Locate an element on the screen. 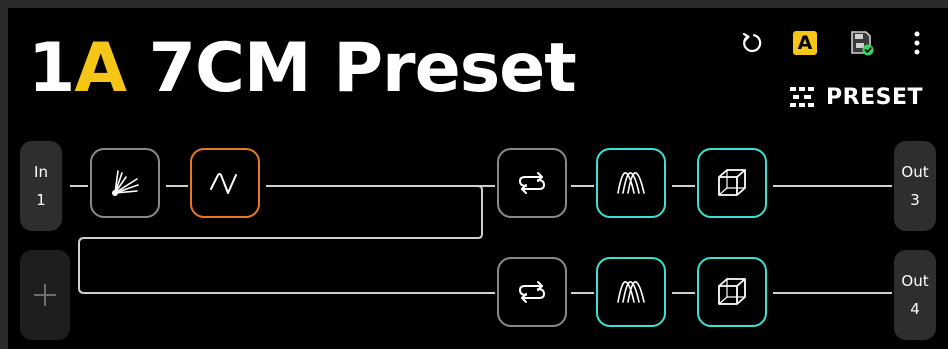 The width and height of the screenshot is (948, 349). output-endpoint-a: Out 3 is located at coordinates (915, 186).